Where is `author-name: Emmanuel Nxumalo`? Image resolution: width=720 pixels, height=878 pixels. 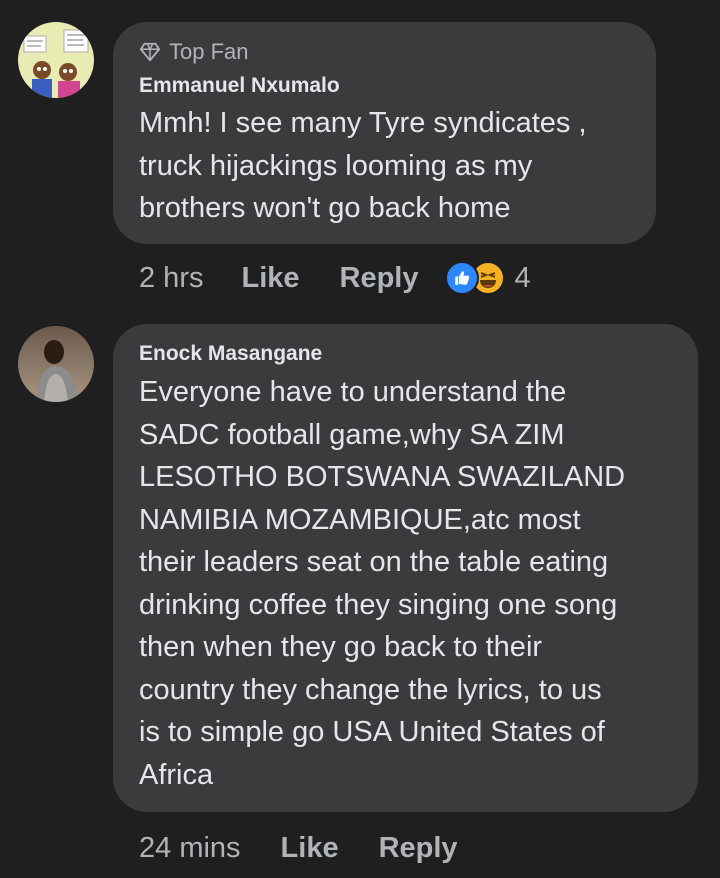 author-name: Emmanuel Nxumalo is located at coordinates (384, 86).